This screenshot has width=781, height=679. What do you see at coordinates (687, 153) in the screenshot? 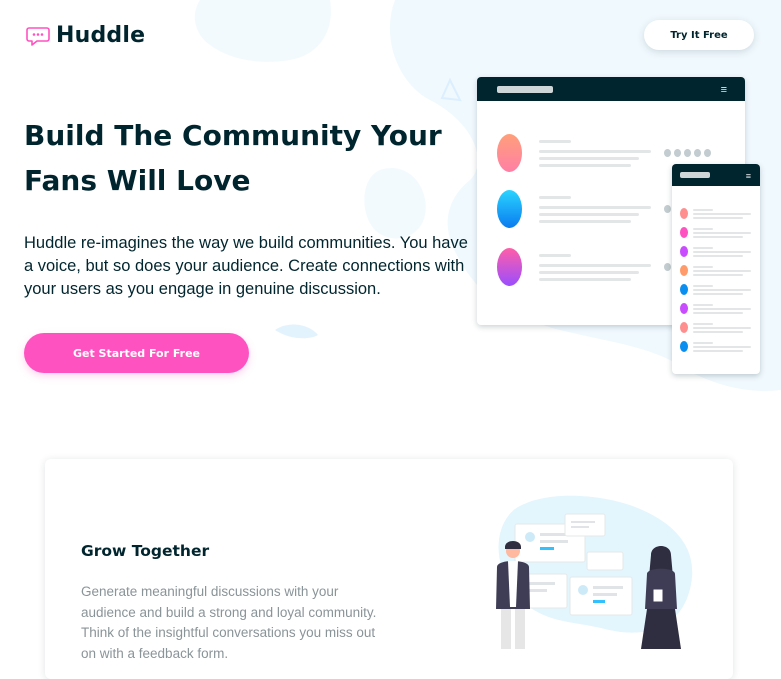
I see `typing-dots` at bounding box center [687, 153].